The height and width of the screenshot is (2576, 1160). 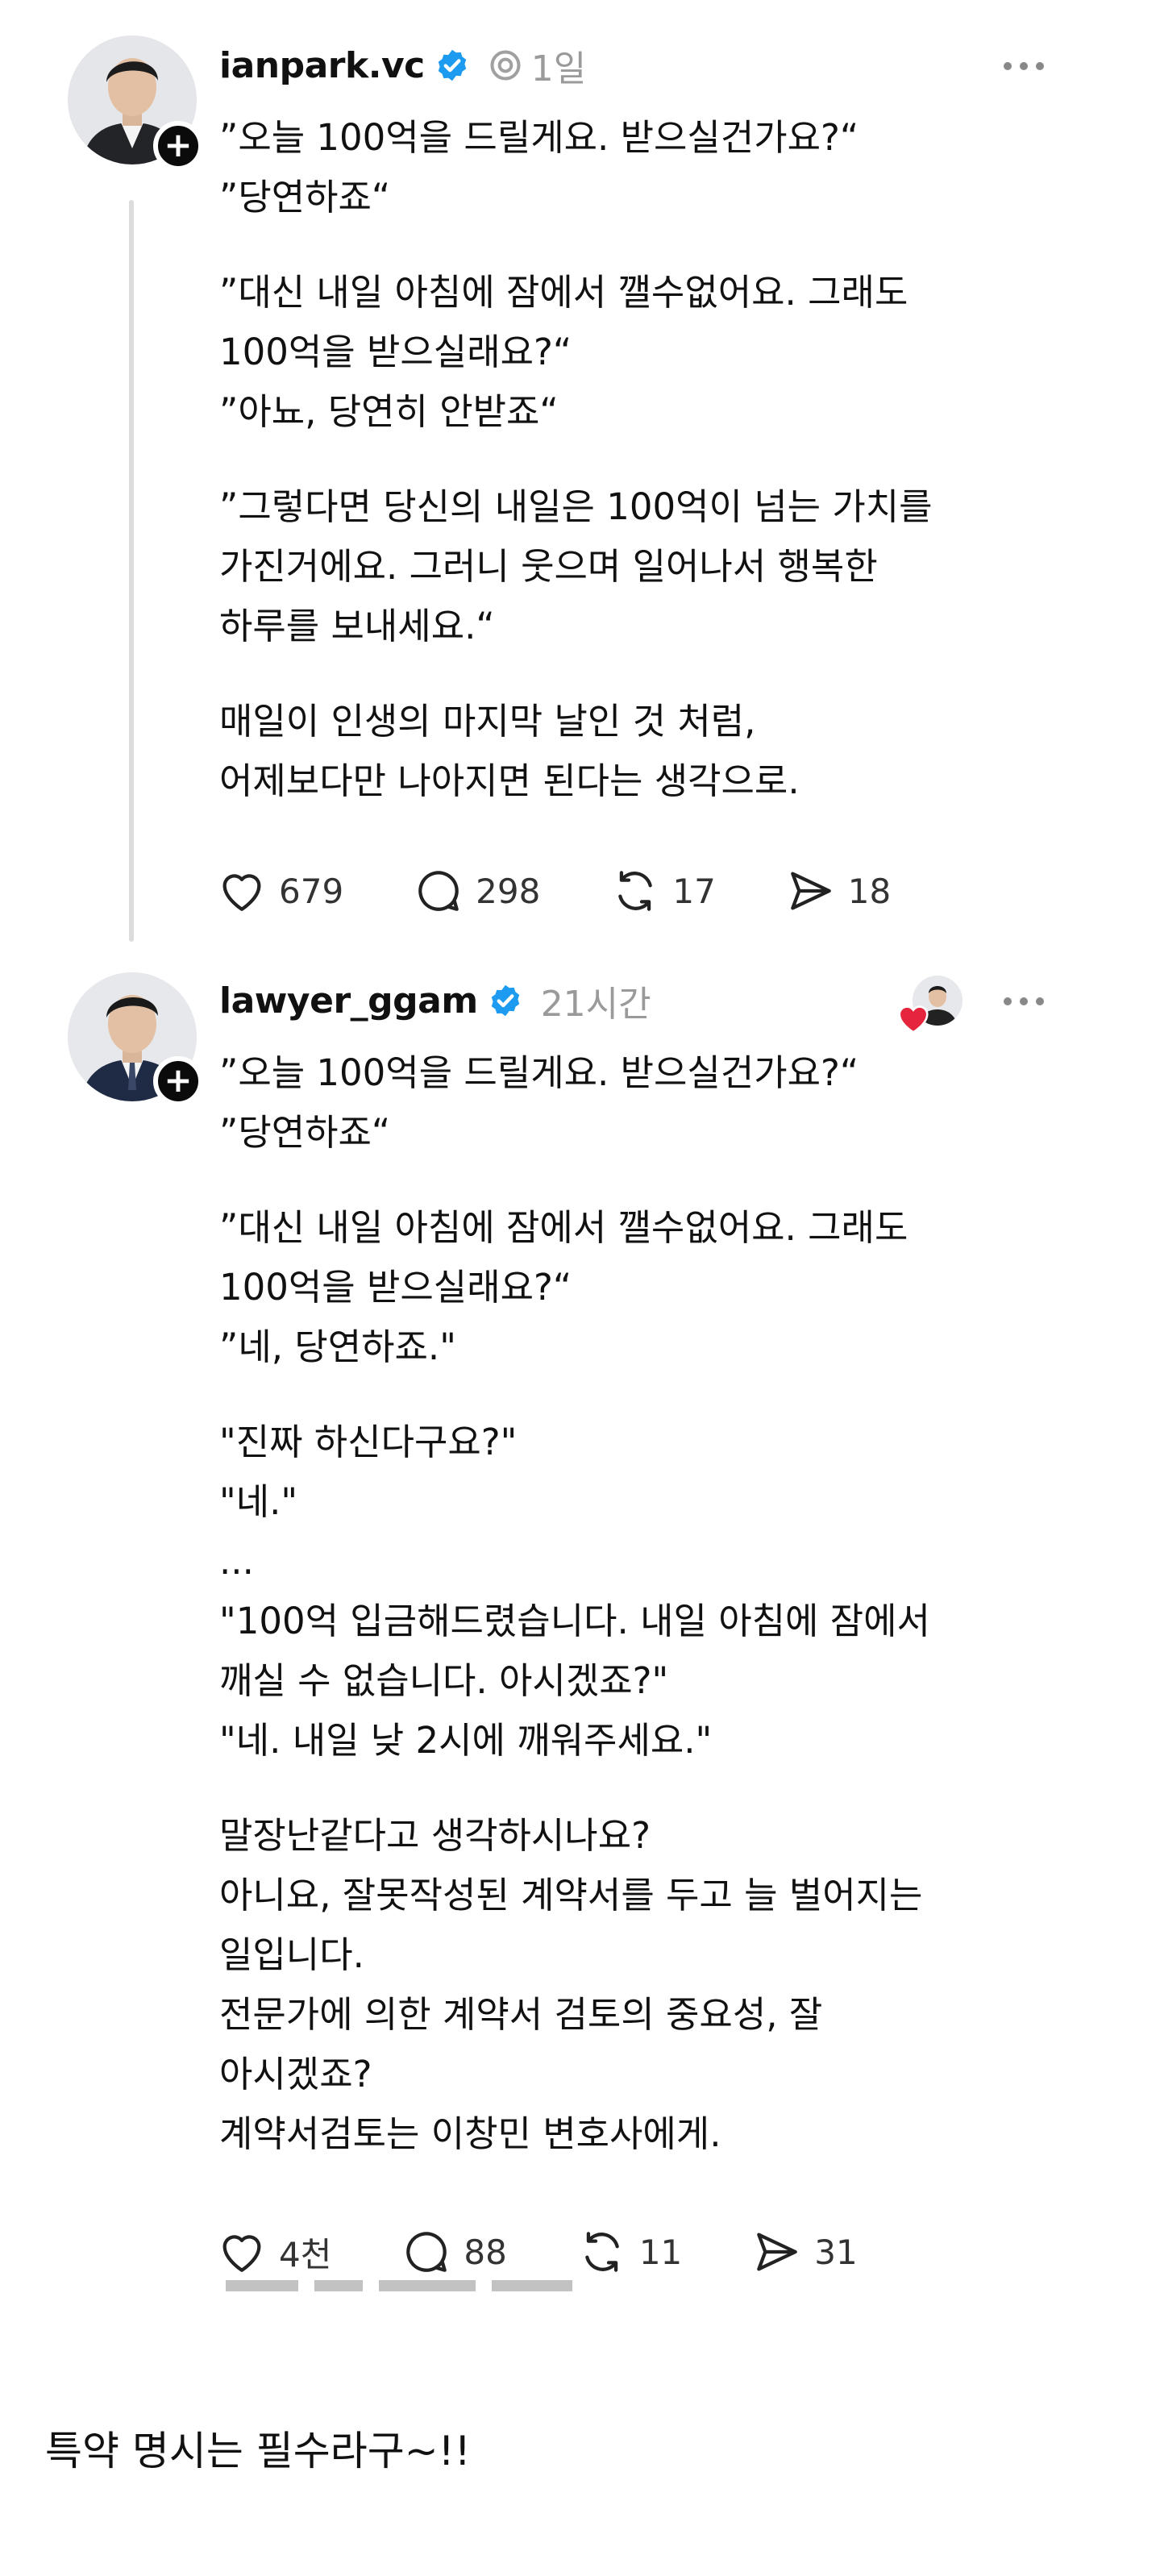 I want to click on post-timestamp: 1일, so click(x=537, y=66).